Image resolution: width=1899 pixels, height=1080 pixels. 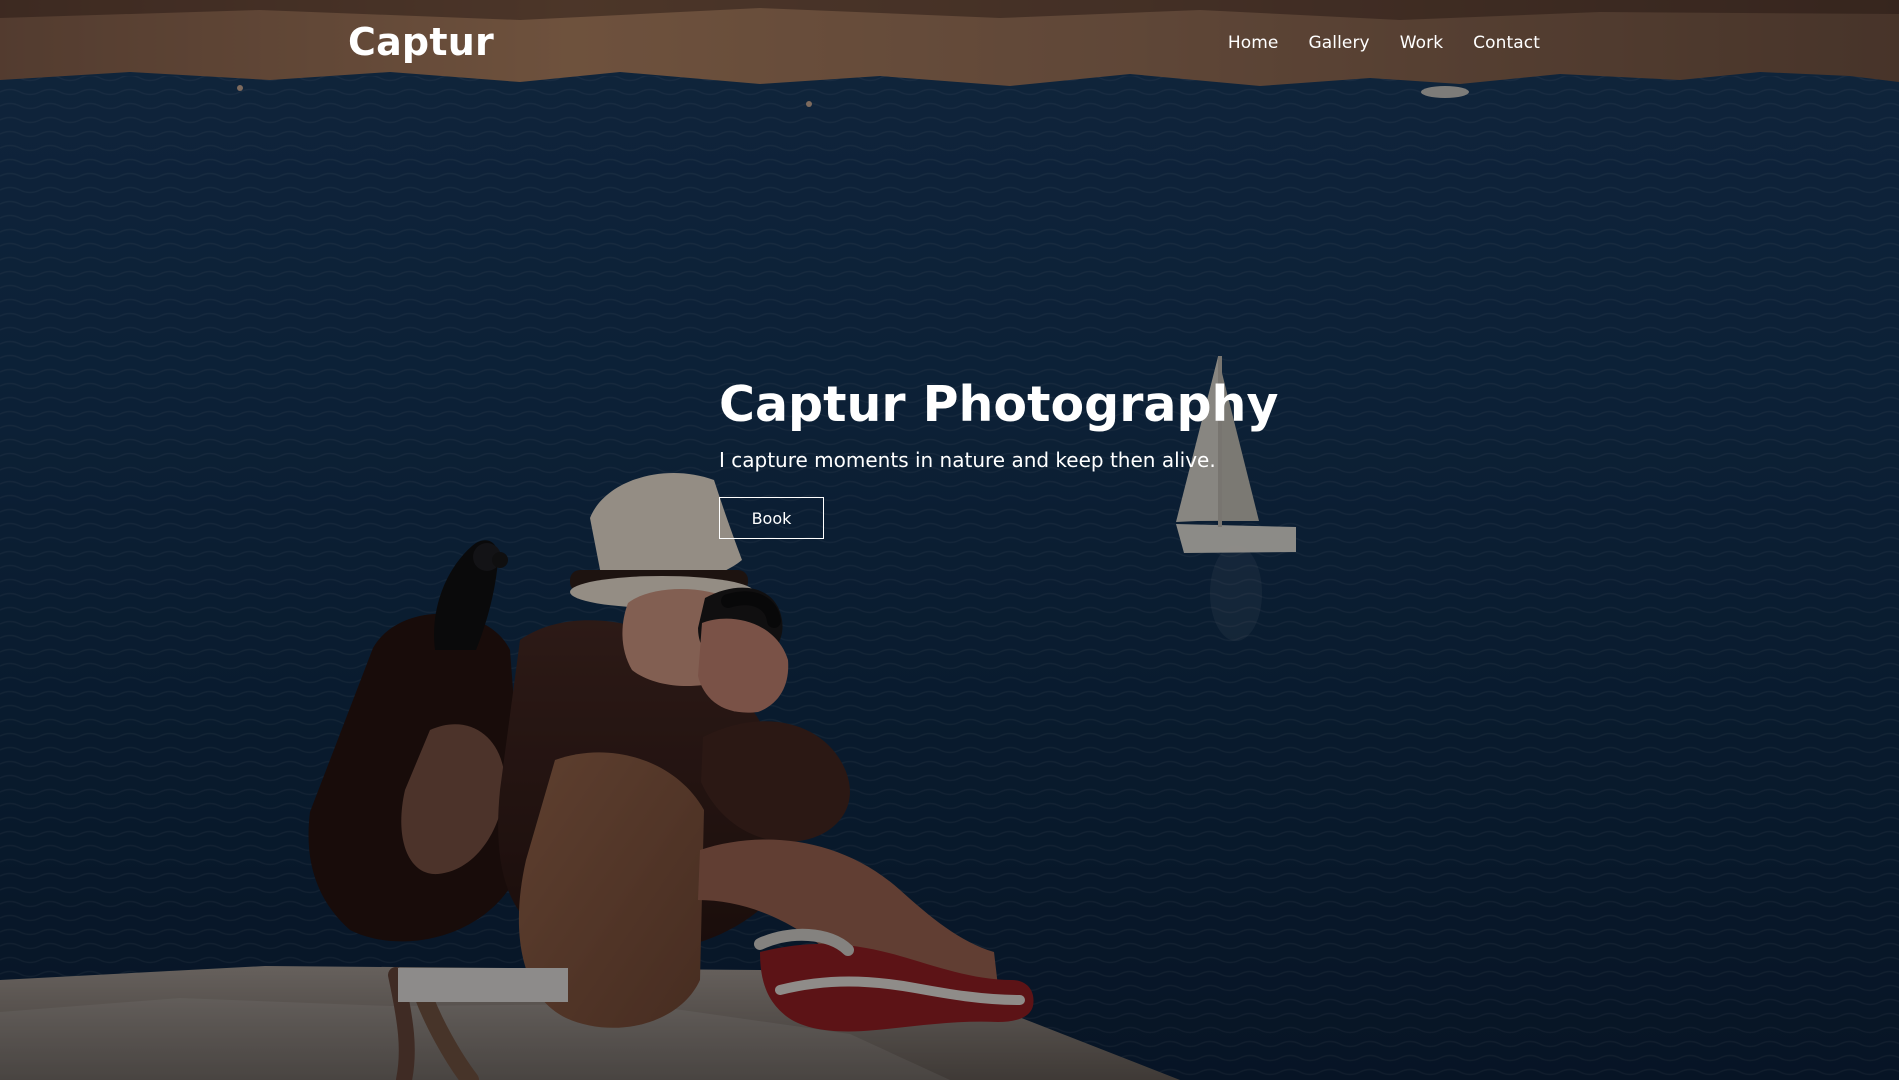 I want to click on site-logo: Captur, so click(x=421, y=42).